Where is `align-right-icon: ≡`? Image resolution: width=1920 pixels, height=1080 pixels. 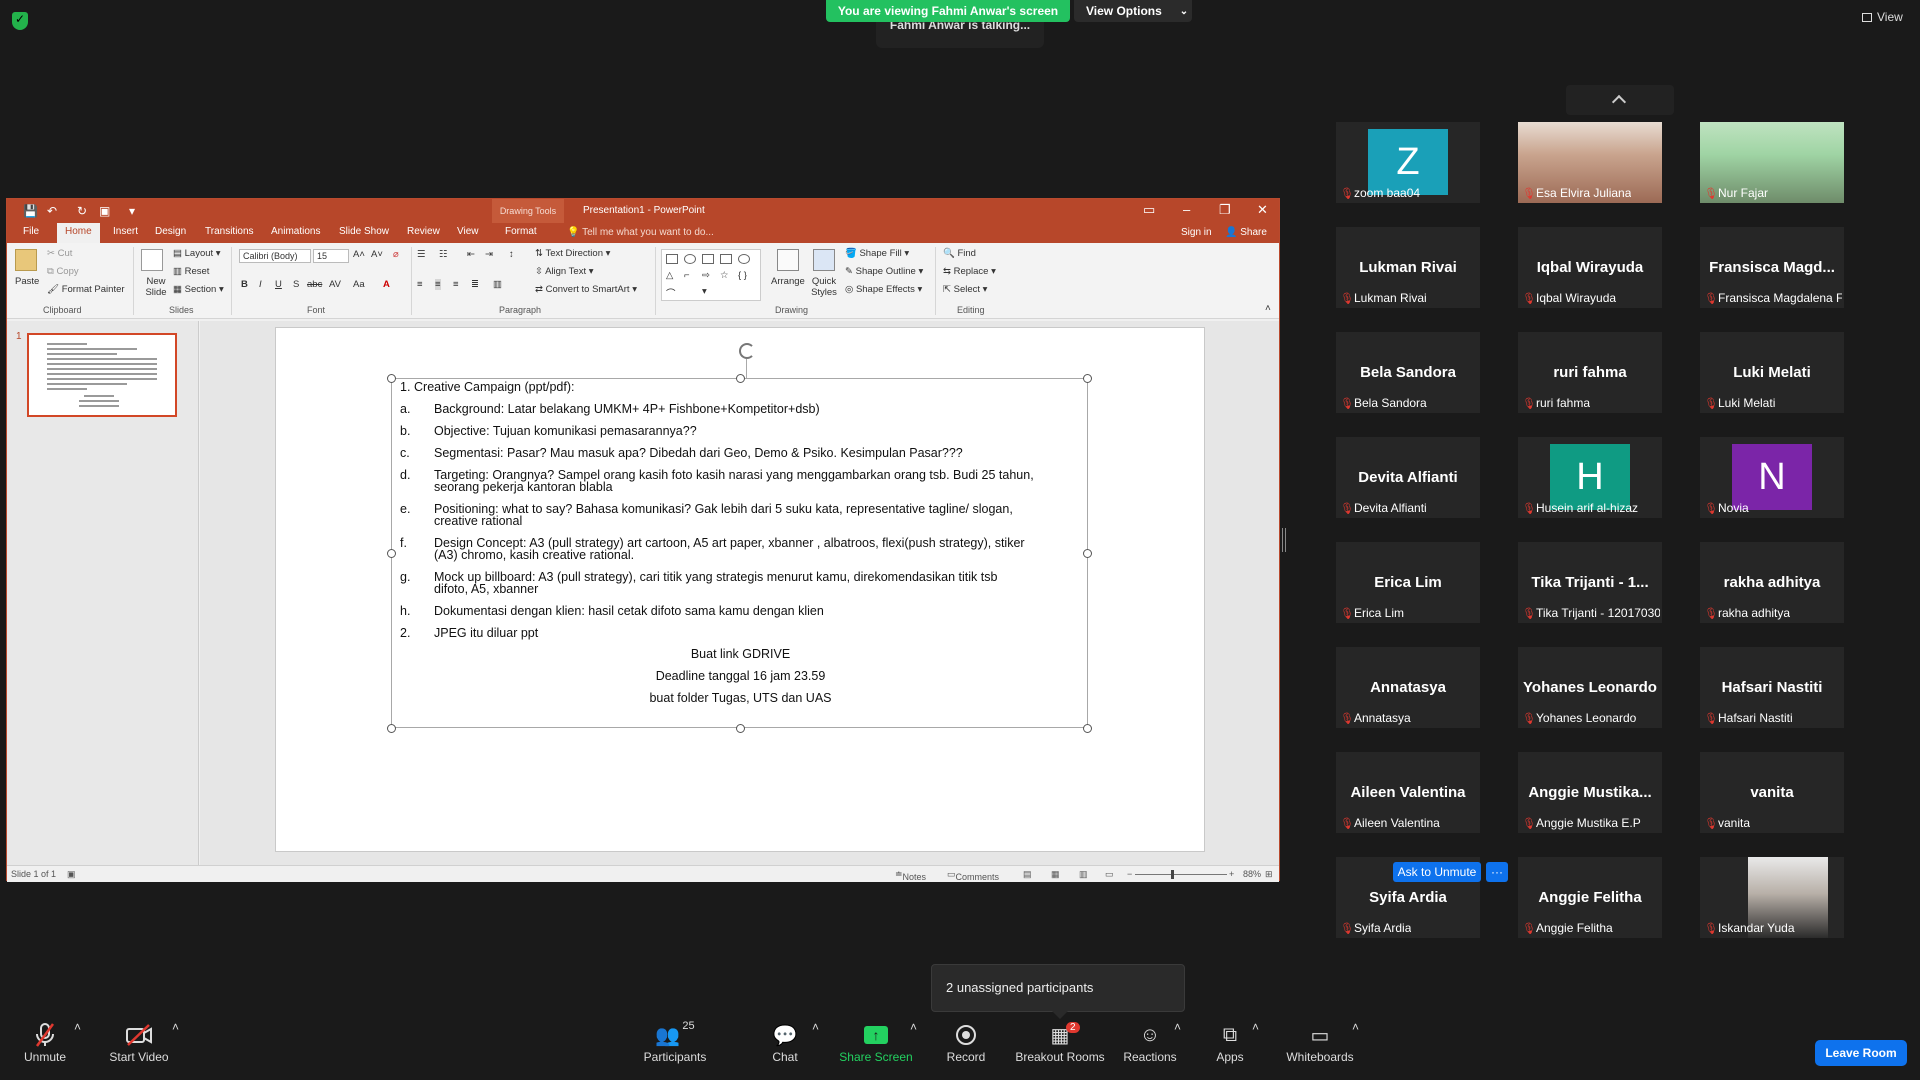
align-right-icon: ≡ is located at coordinates (456, 284).